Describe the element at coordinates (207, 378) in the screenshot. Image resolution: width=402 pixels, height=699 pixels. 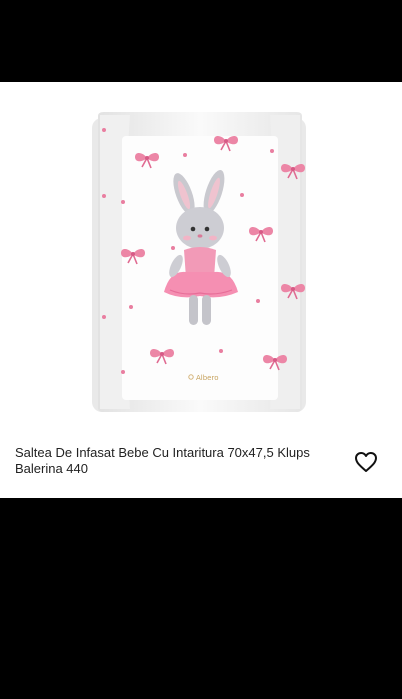
I see `svg-text: Albero` at that location.